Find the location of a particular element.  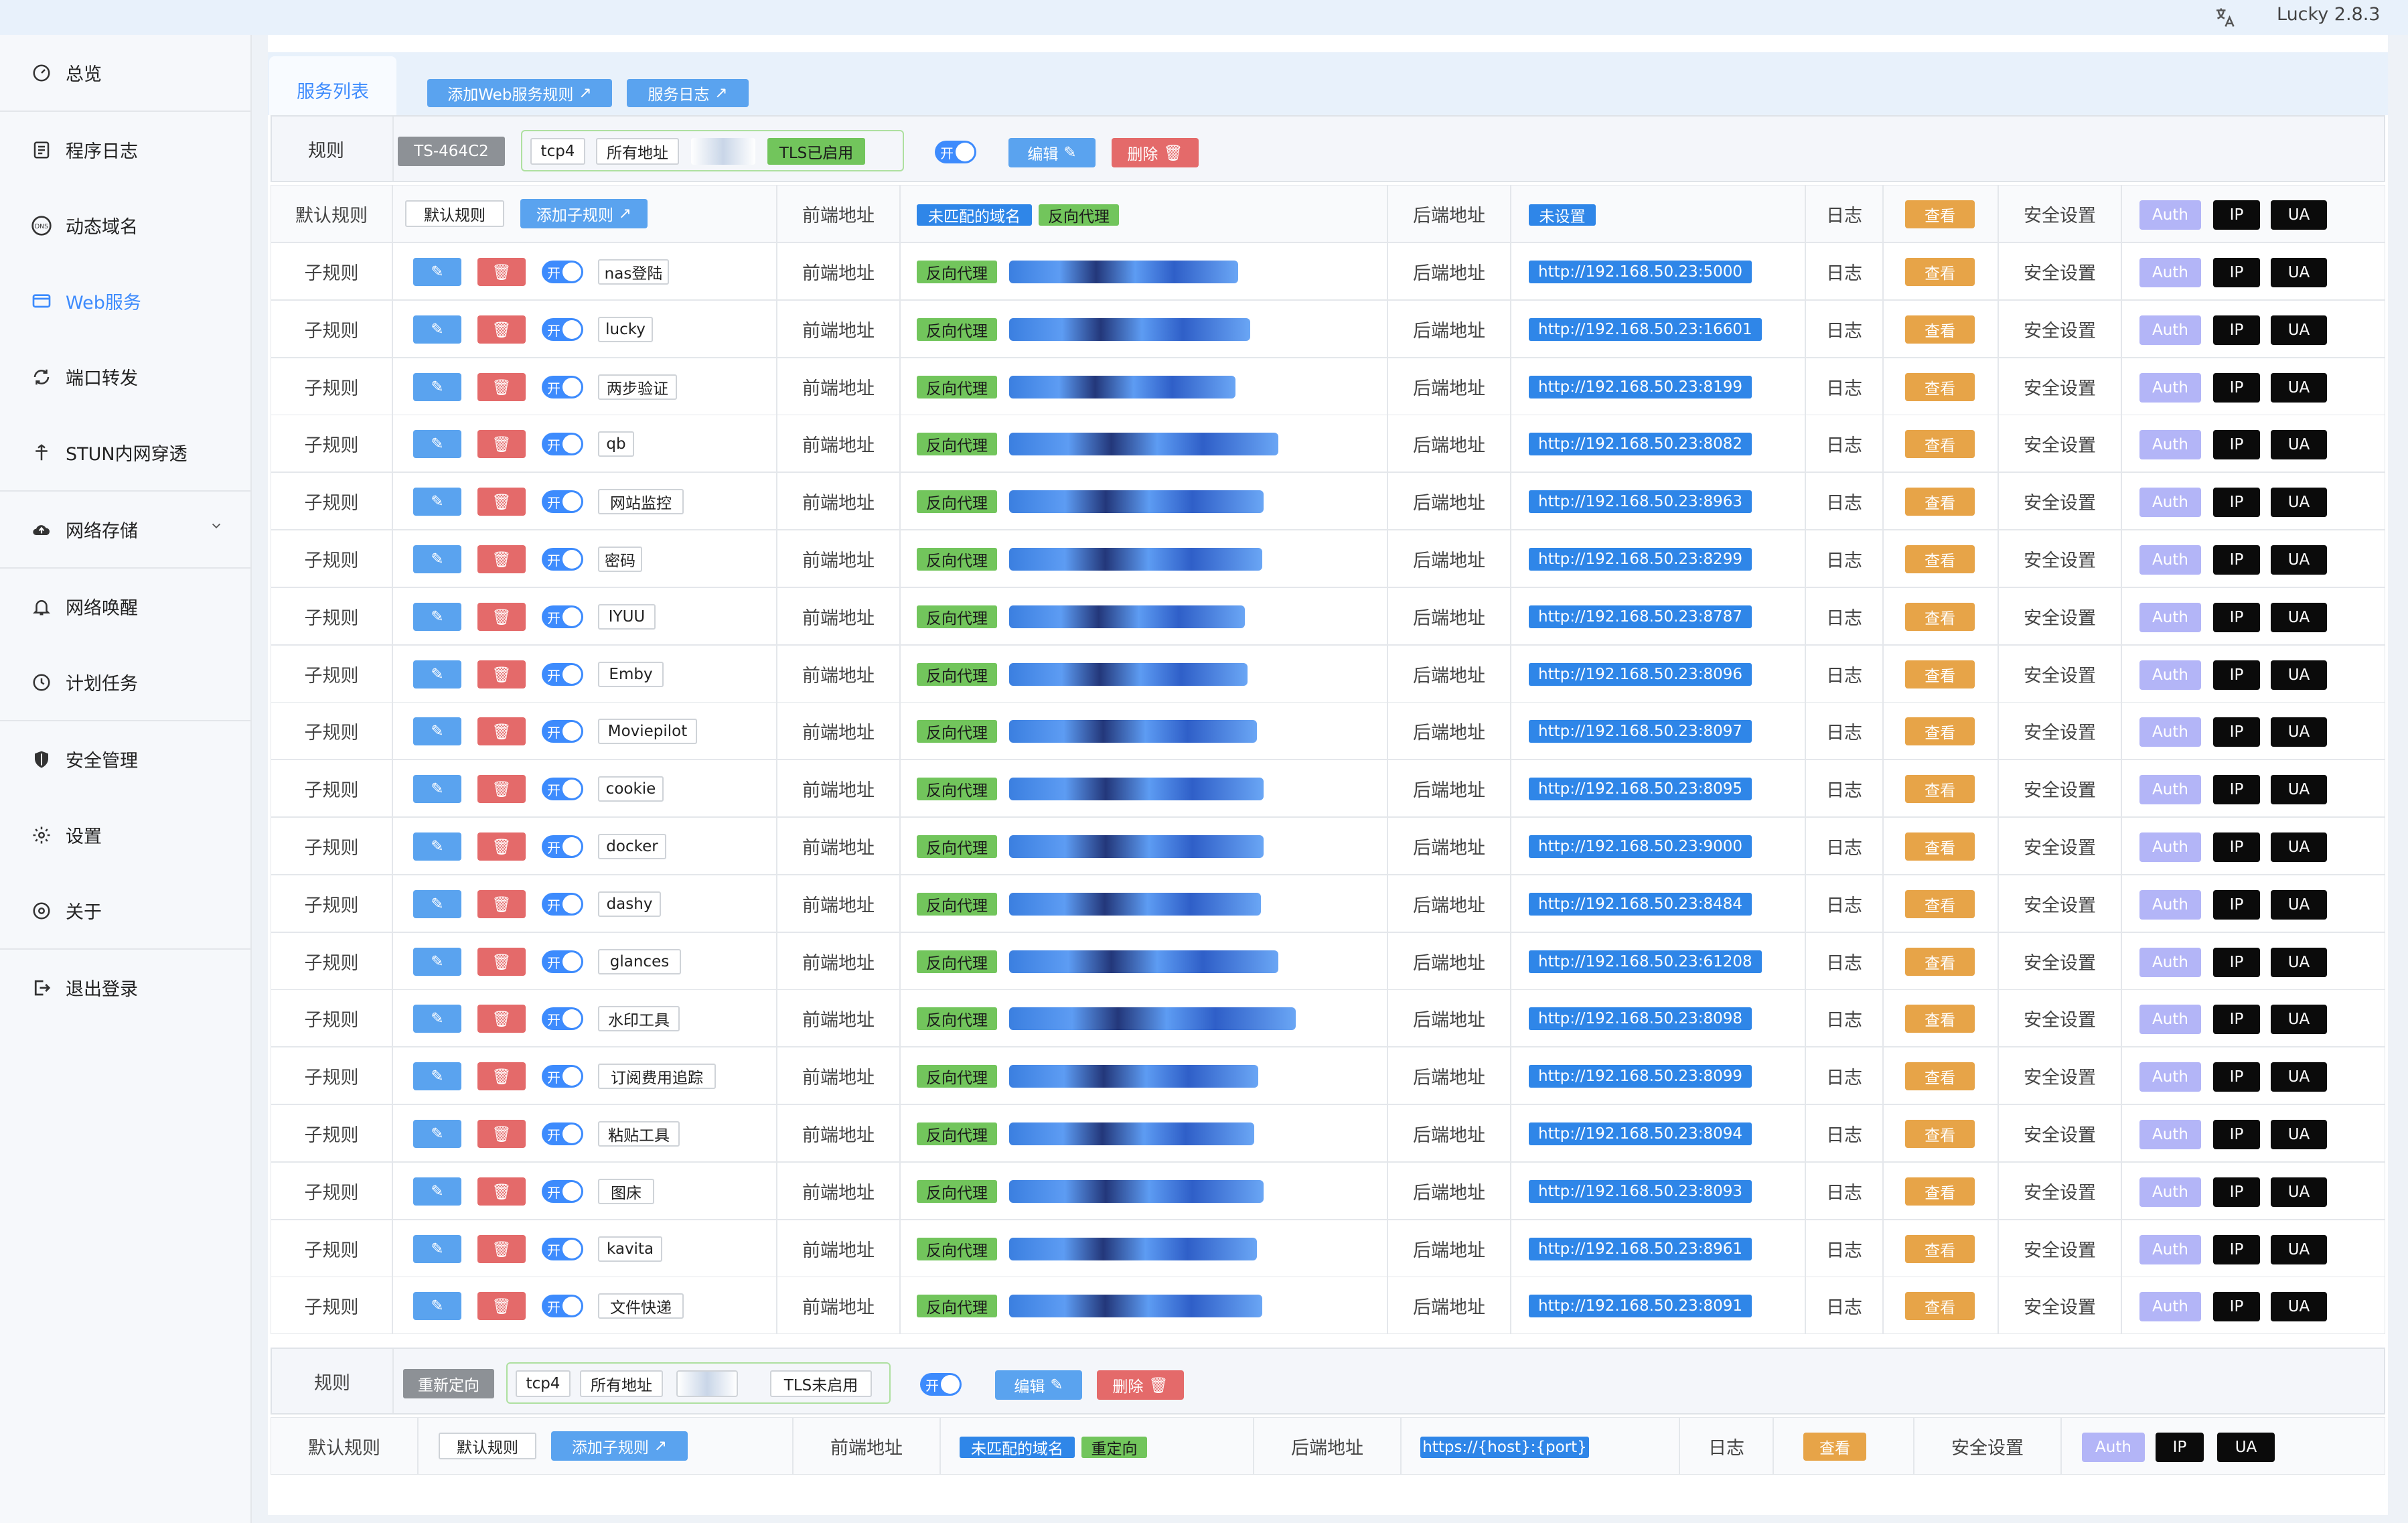

service-log-button: 服务日志 ↗ is located at coordinates (688, 93).